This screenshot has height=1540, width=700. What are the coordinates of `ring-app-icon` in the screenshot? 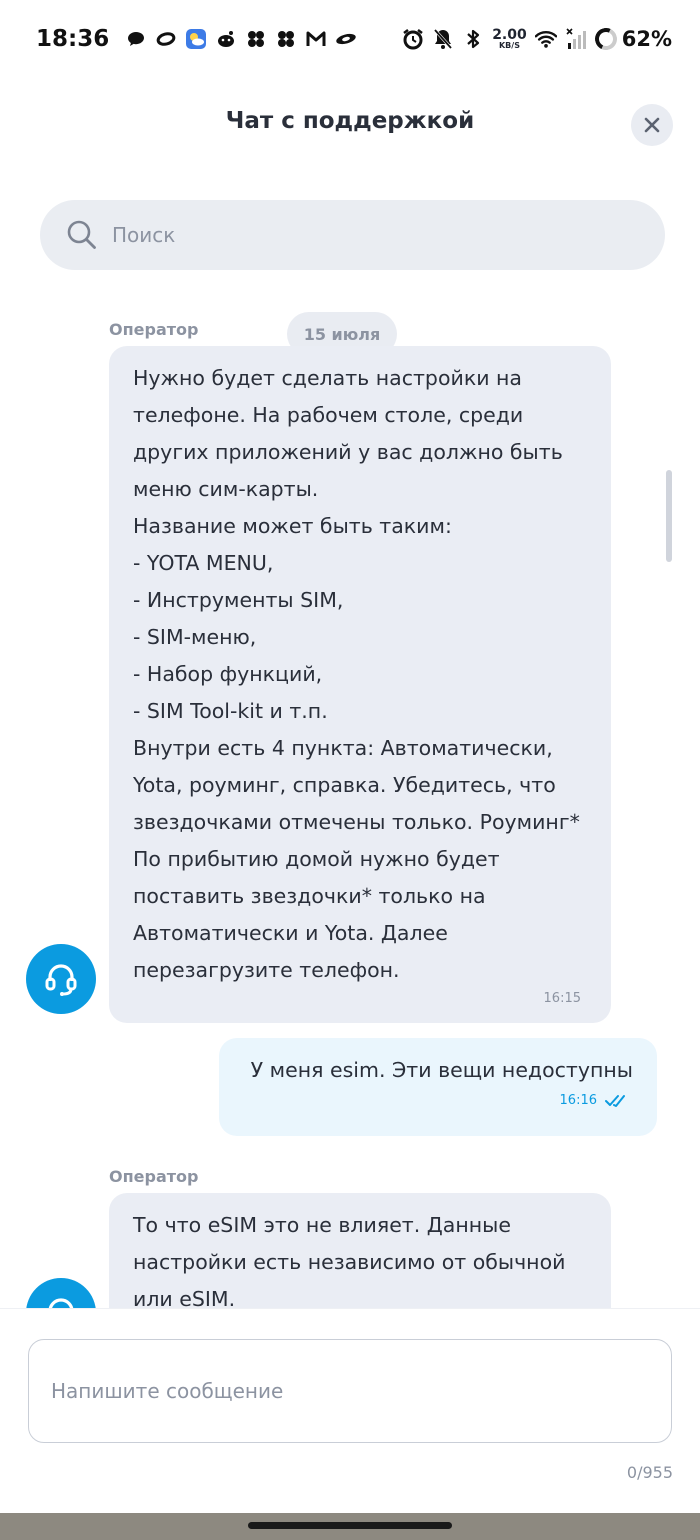 It's located at (166, 39).